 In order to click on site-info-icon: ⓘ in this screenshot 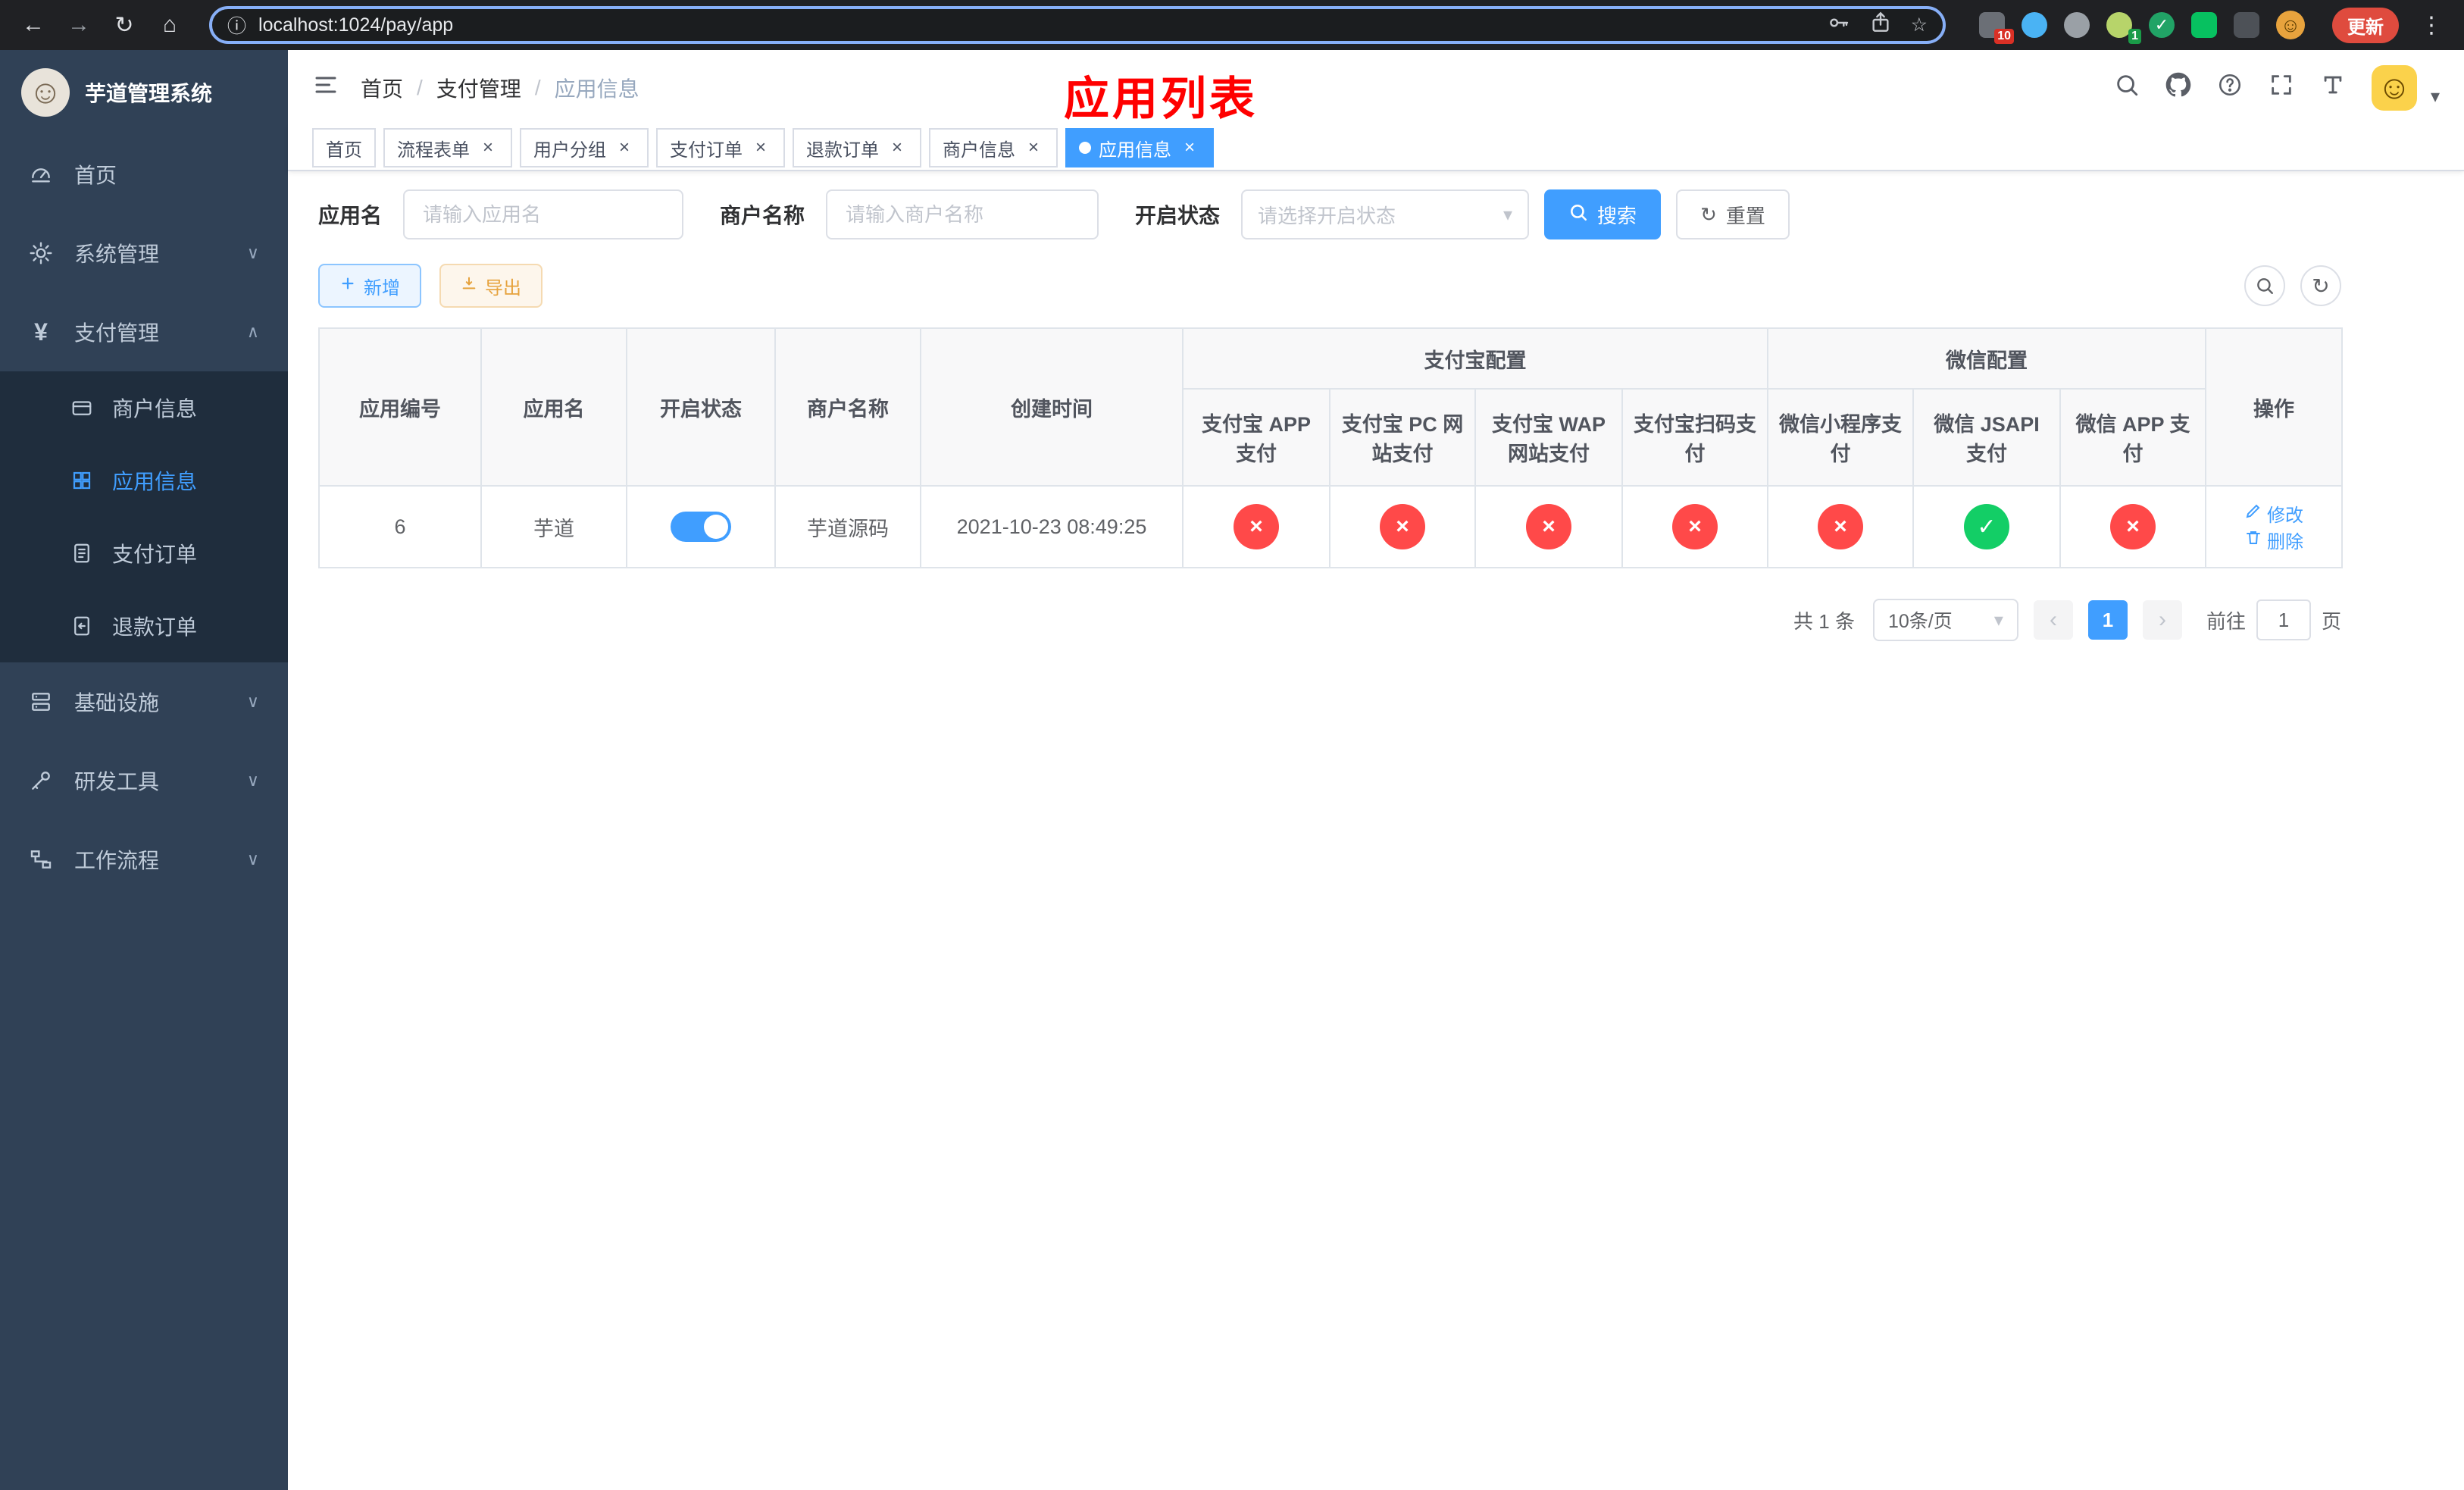, I will do `click(236, 25)`.